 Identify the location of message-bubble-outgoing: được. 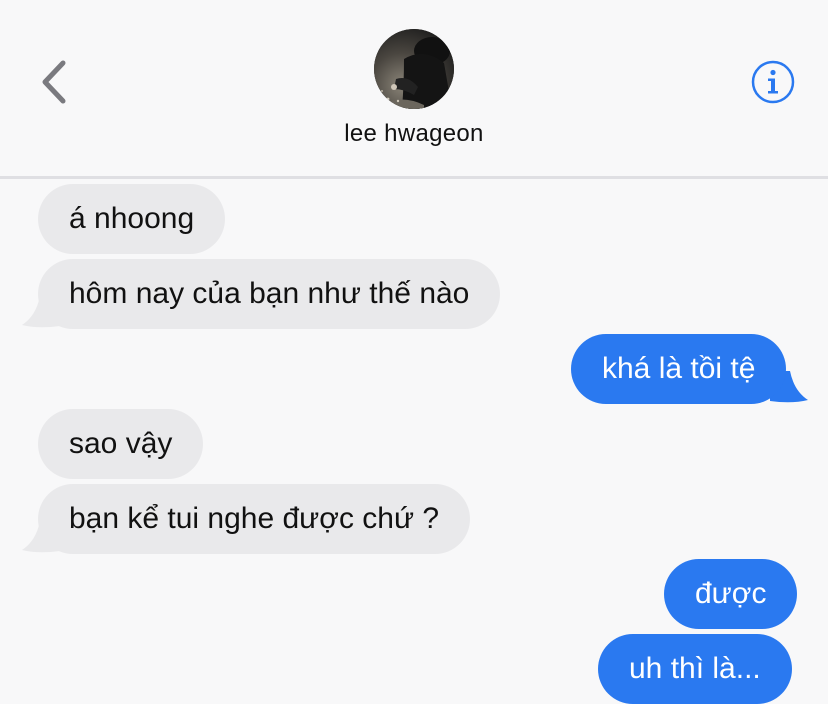
(731, 594).